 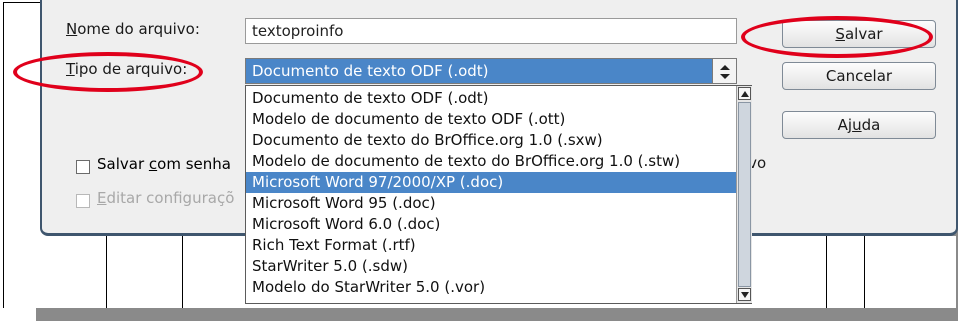 What do you see at coordinates (491, 245) in the screenshot?
I see `dropdown-option: Rich Text Format (.rtf)` at bounding box center [491, 245].